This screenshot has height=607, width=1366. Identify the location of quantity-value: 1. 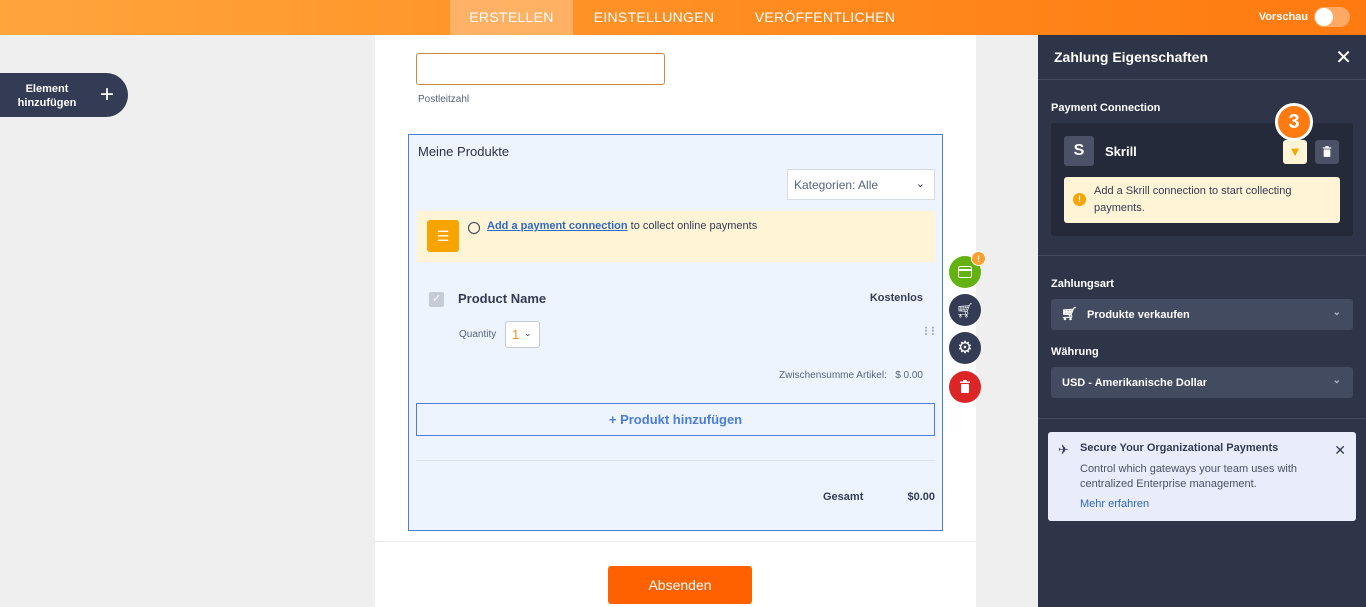
(516, 334).